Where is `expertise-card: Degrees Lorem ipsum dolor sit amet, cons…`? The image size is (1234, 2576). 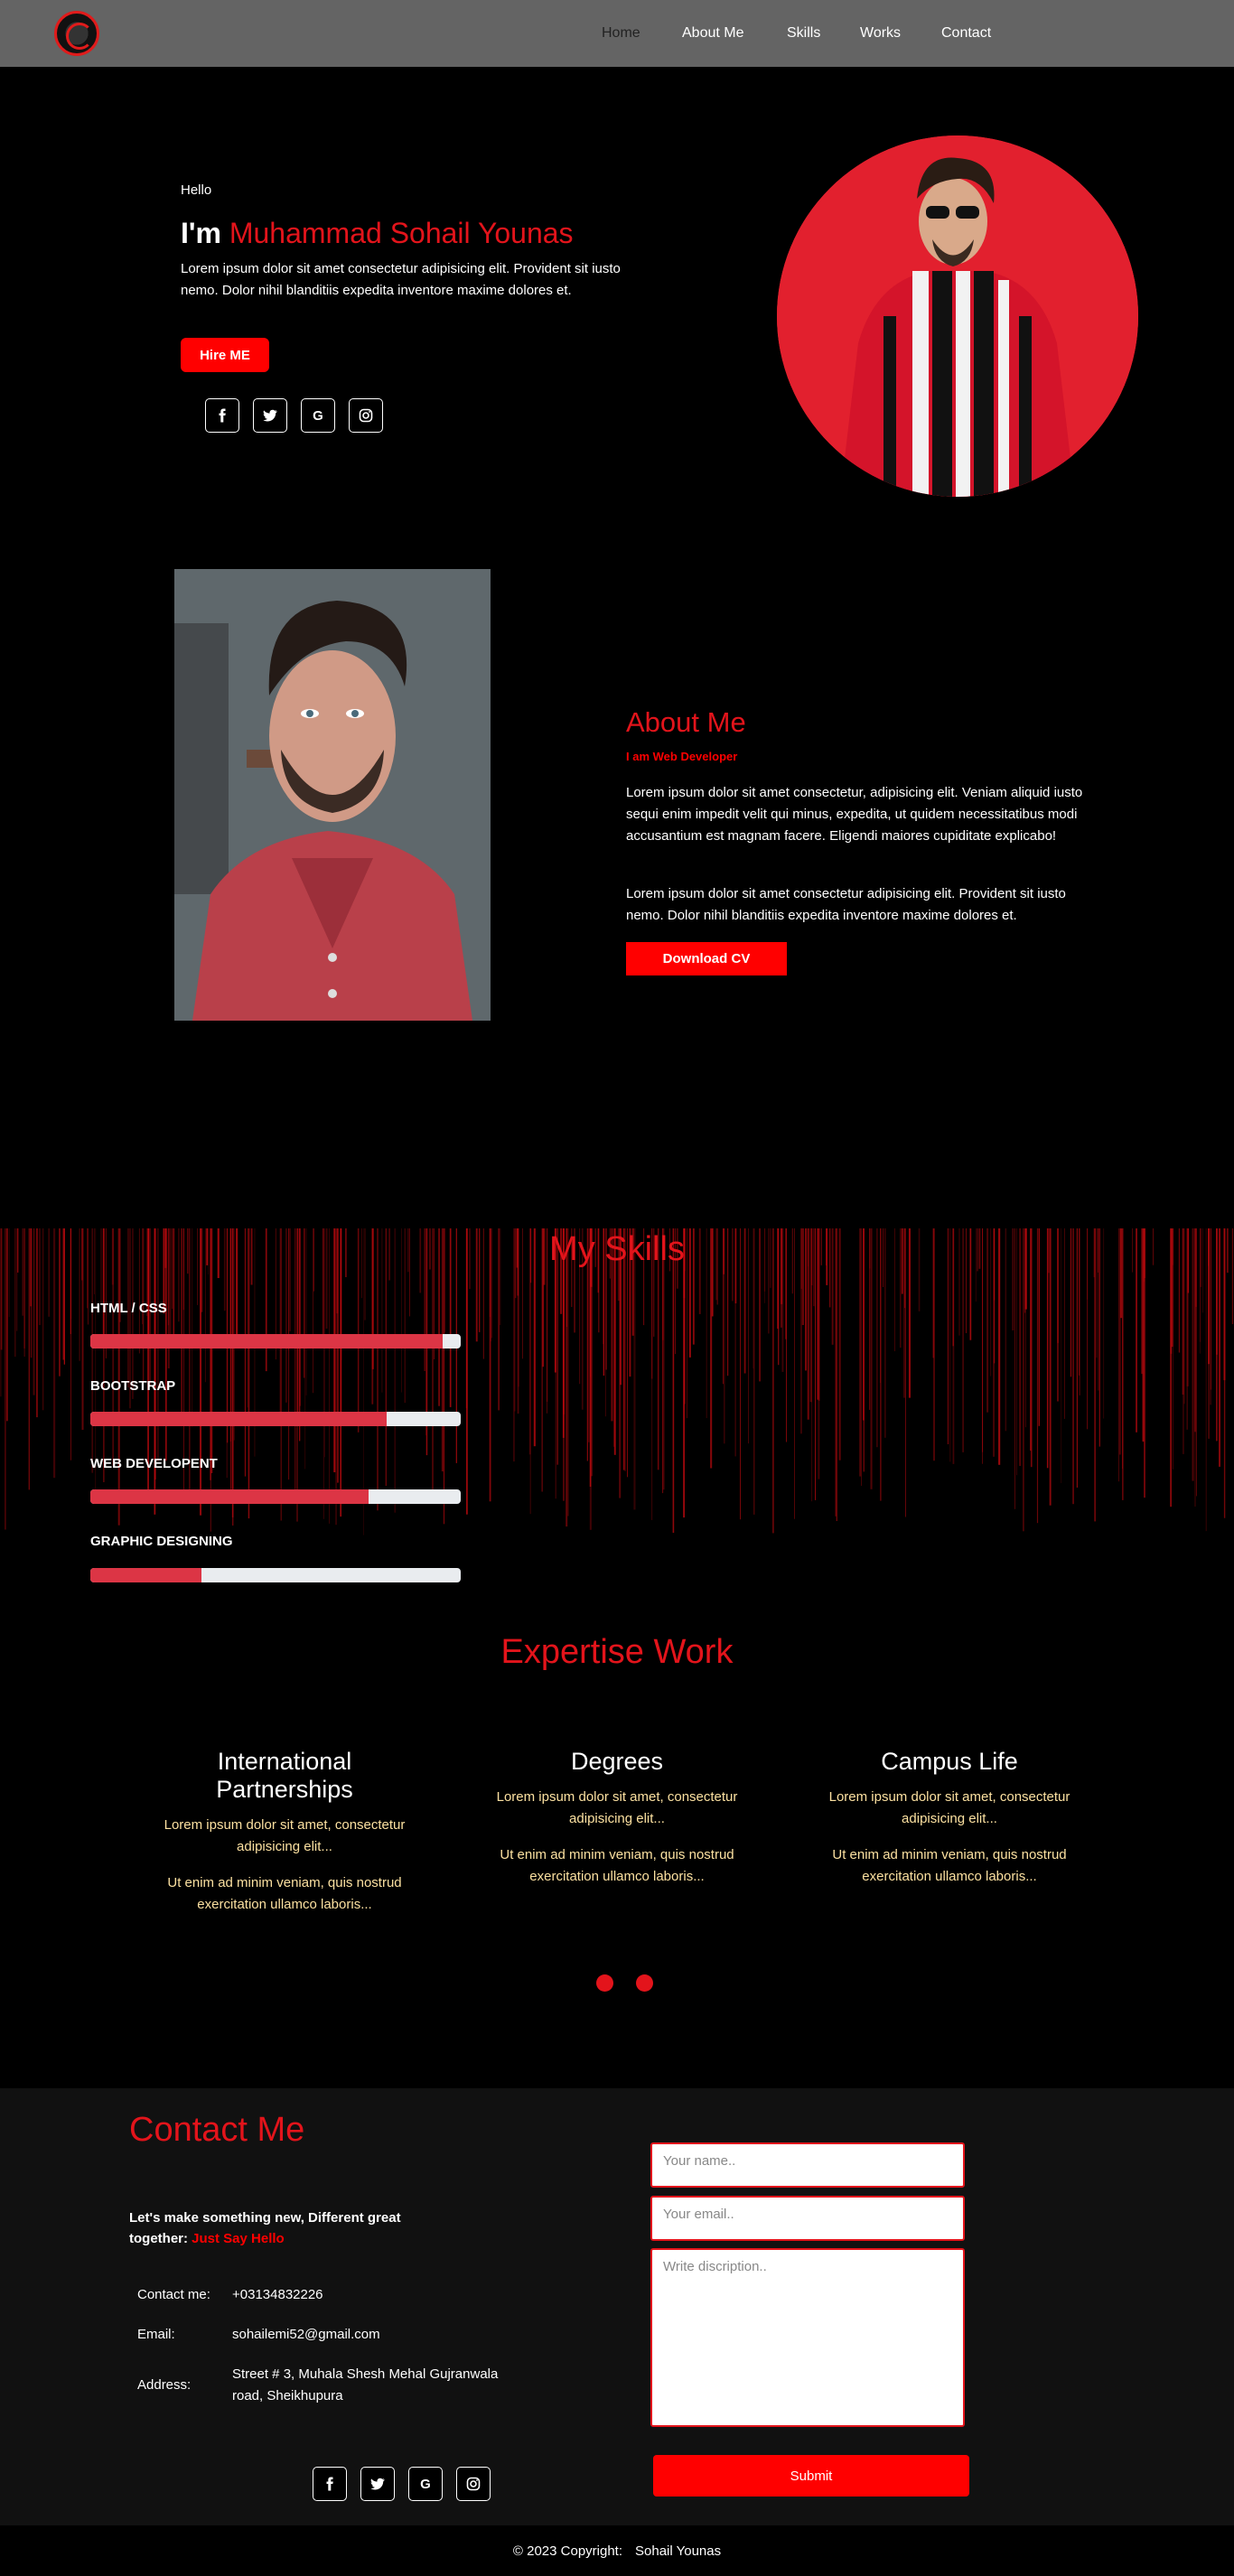
expertise-card: Degrees Lorem ipsum dolor sit amet, cons… is located at coordinates (617, 1818).